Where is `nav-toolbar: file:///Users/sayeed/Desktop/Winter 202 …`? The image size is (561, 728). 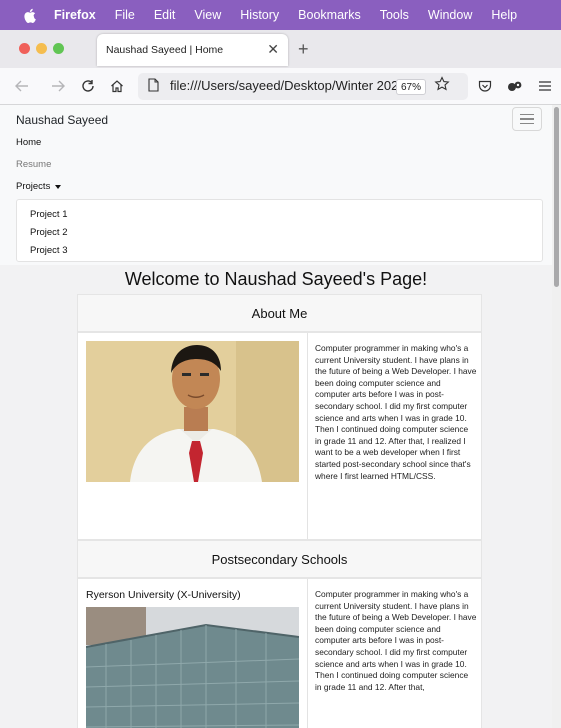 nav-toolbar: file:///Users/sayeed/Desktop/Winter 202 … is located at coordinates (280, 86).